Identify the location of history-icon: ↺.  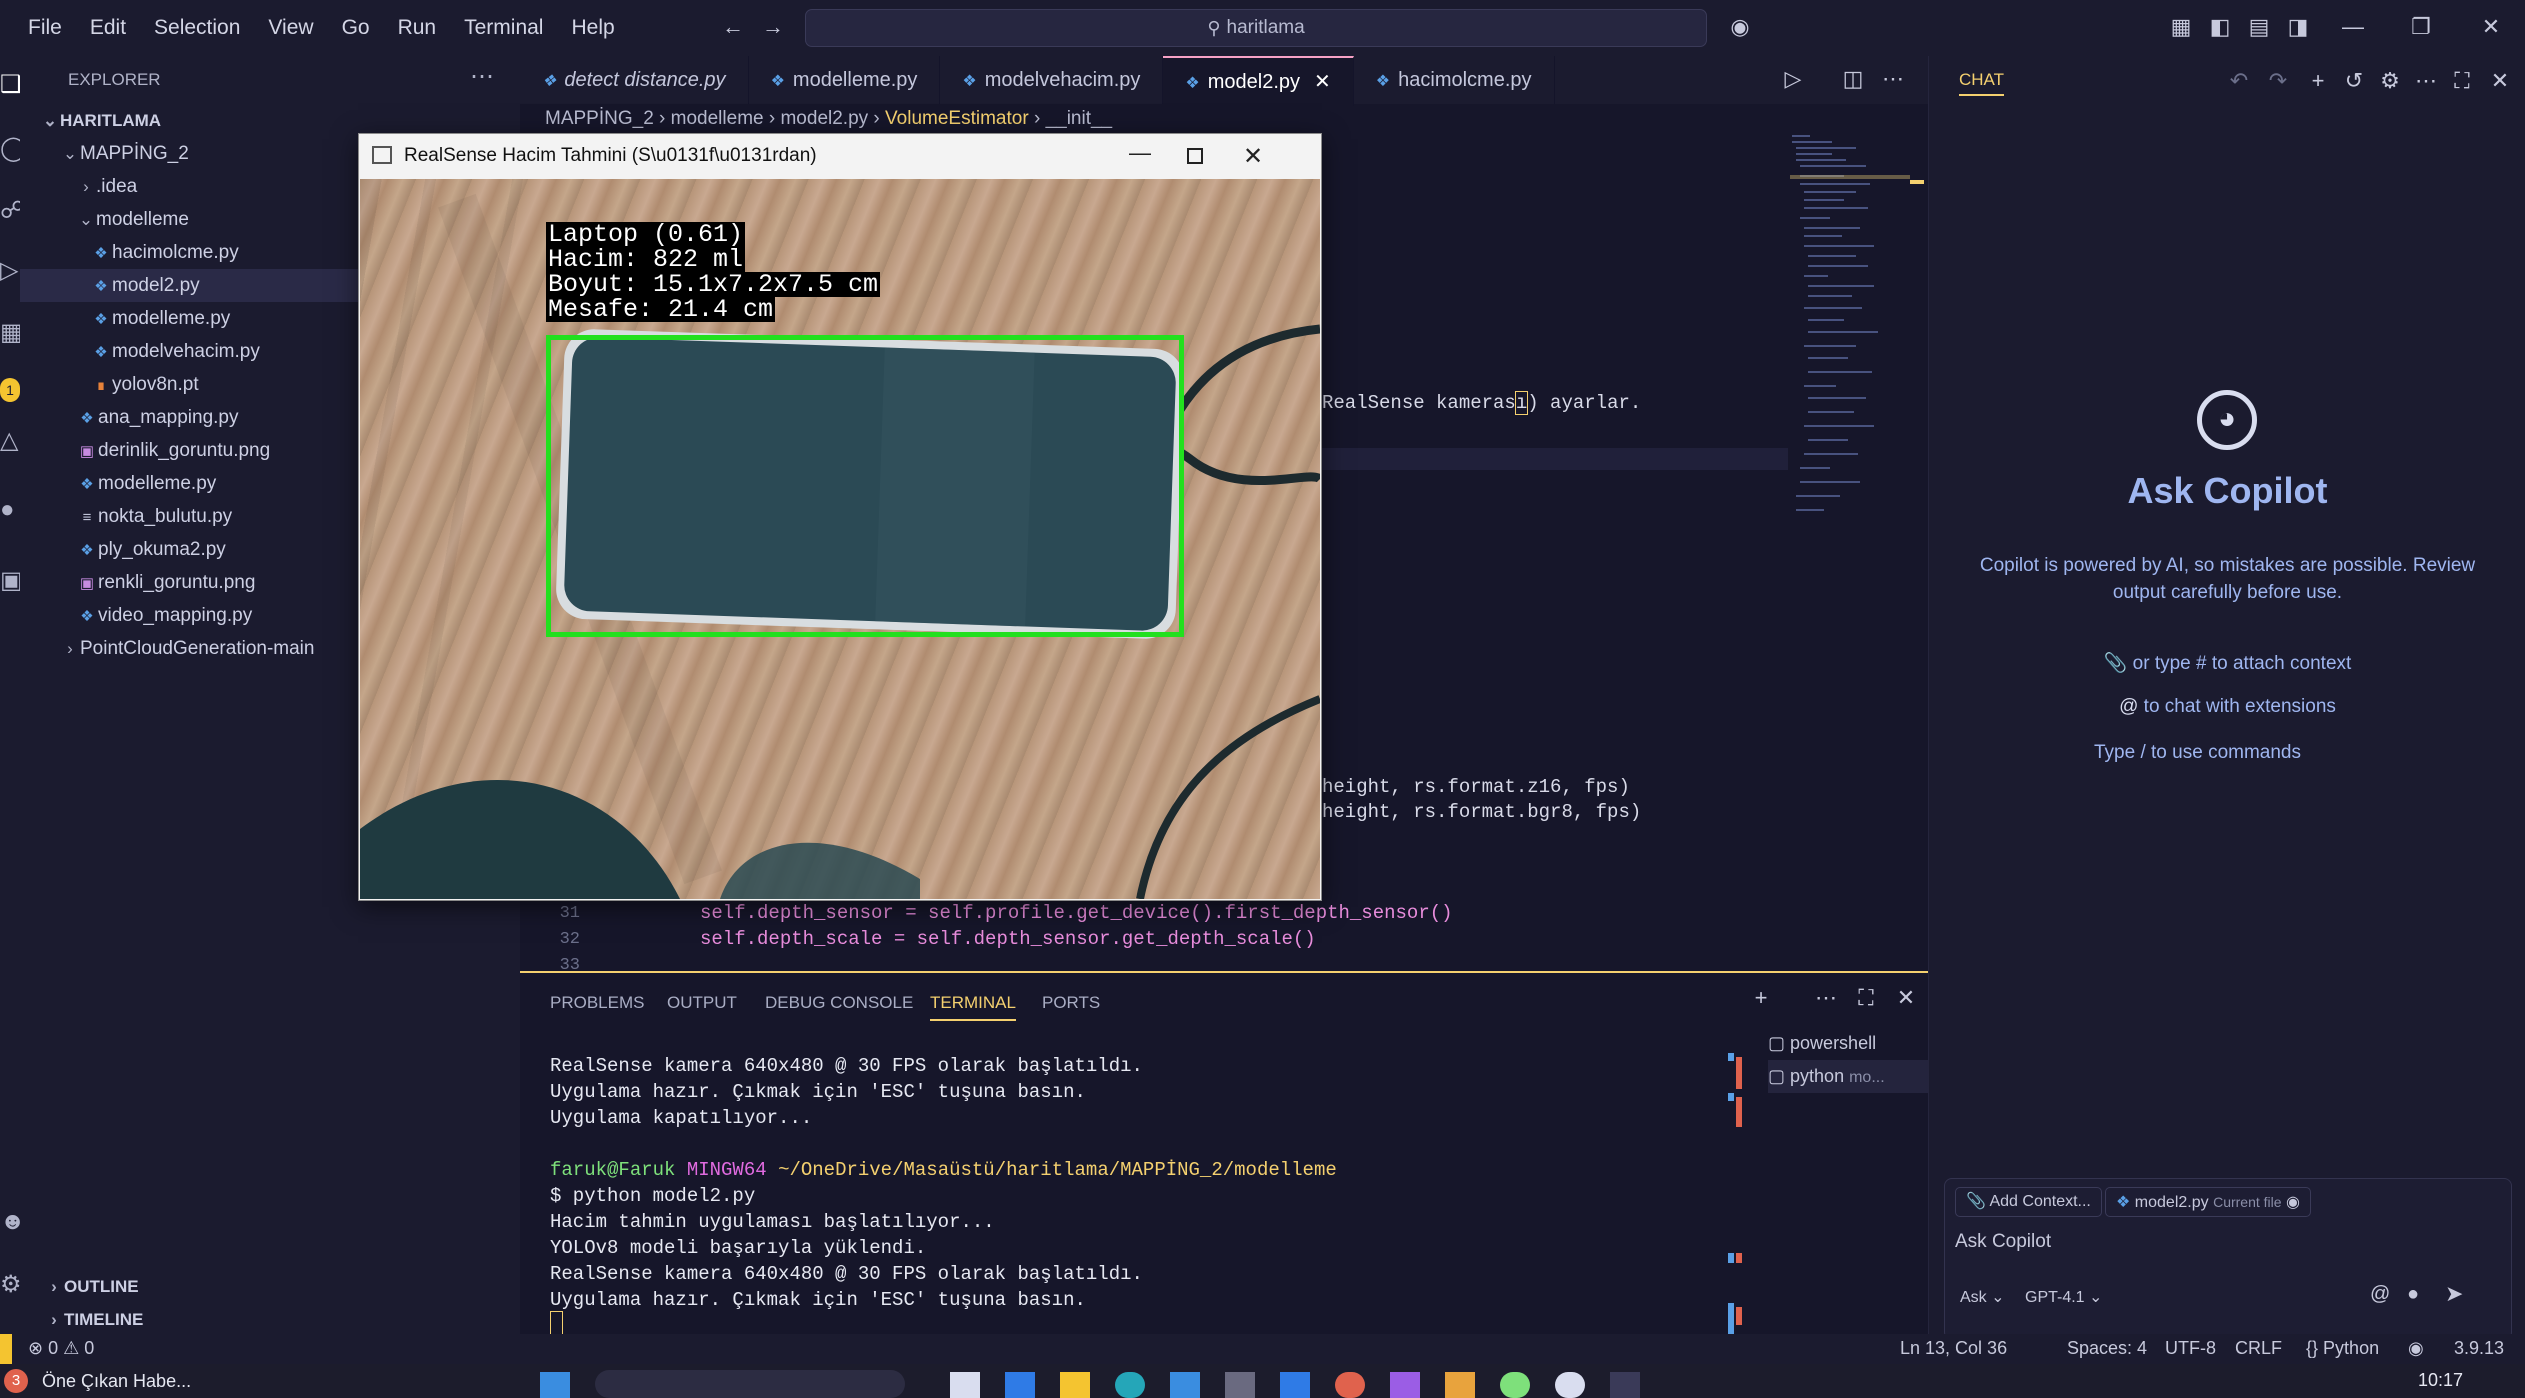
(2354, 81).